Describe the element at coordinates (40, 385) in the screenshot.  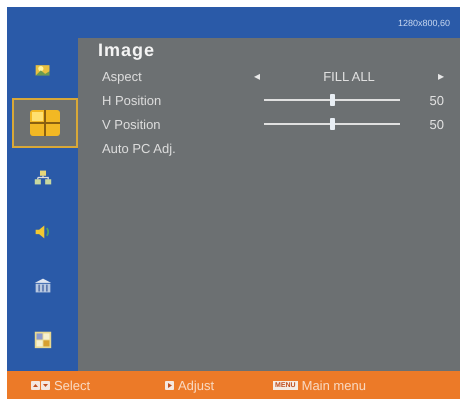
I see `up-down-keys-icon` at that location.